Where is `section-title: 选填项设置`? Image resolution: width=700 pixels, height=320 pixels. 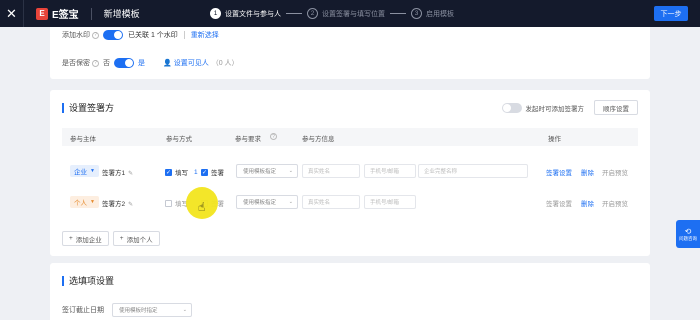
section-title: 选填项设置 is located at coordinates (88, 280).